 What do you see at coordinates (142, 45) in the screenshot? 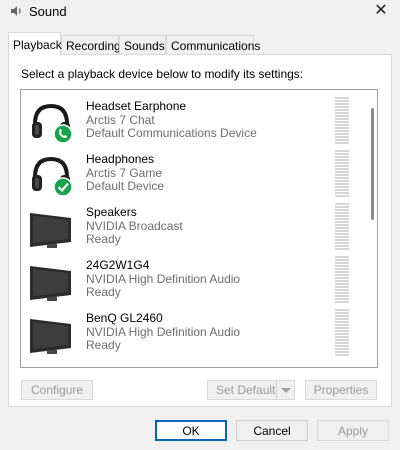
I see `tab-sounds: Sounds` at bounding box center [142, 45].